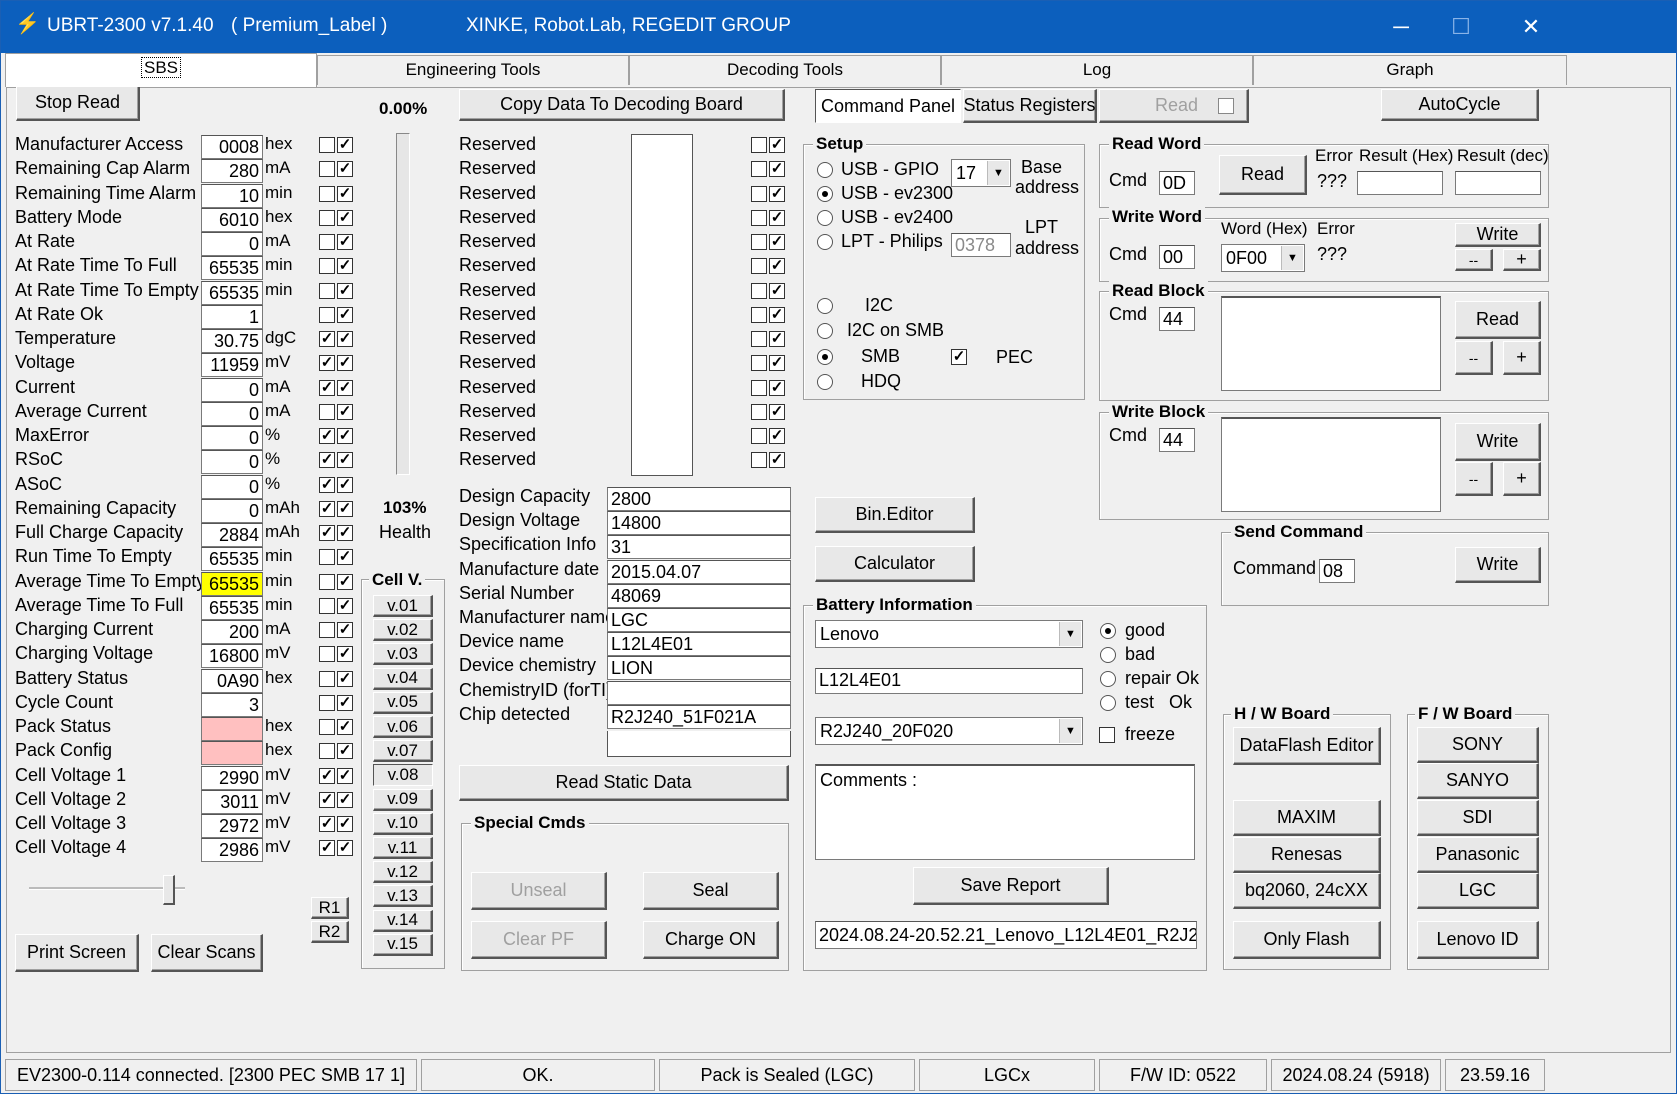 The image size is (1677, 1094). Describe the element at coordinates (1461, 27) in the screenshot. I see `maximize-icon: ☐` at that location.